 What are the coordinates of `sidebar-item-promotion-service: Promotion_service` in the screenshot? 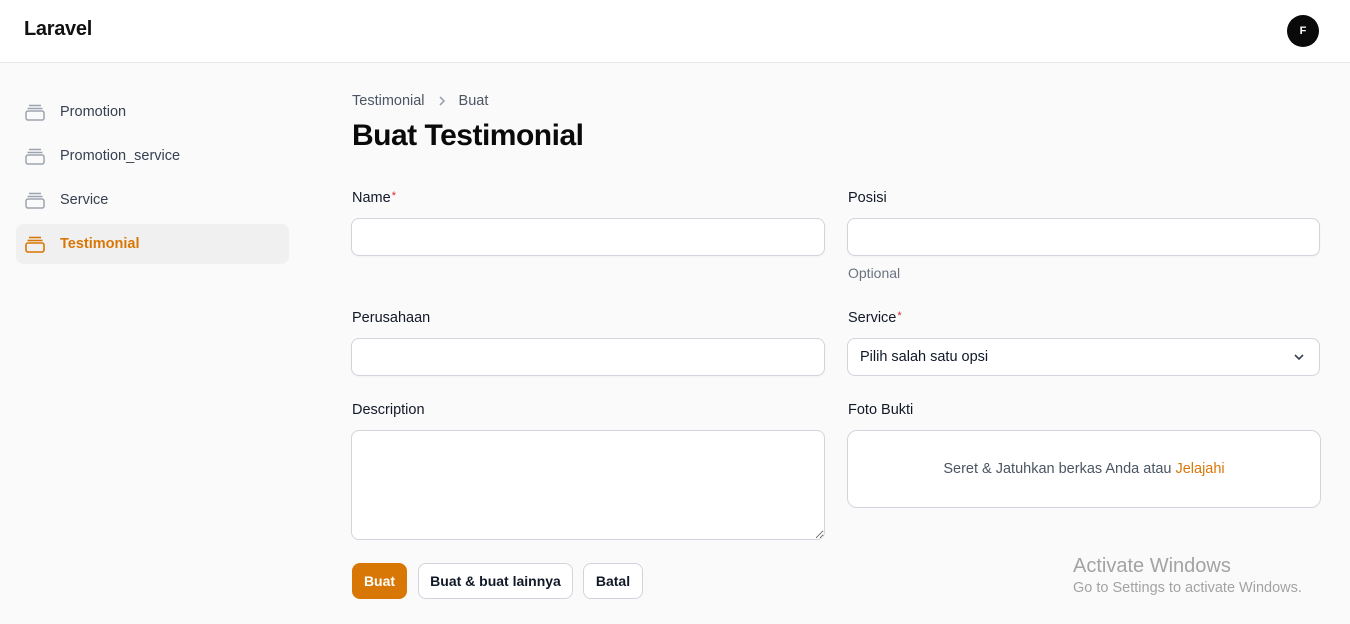 It's located at (152, 156).